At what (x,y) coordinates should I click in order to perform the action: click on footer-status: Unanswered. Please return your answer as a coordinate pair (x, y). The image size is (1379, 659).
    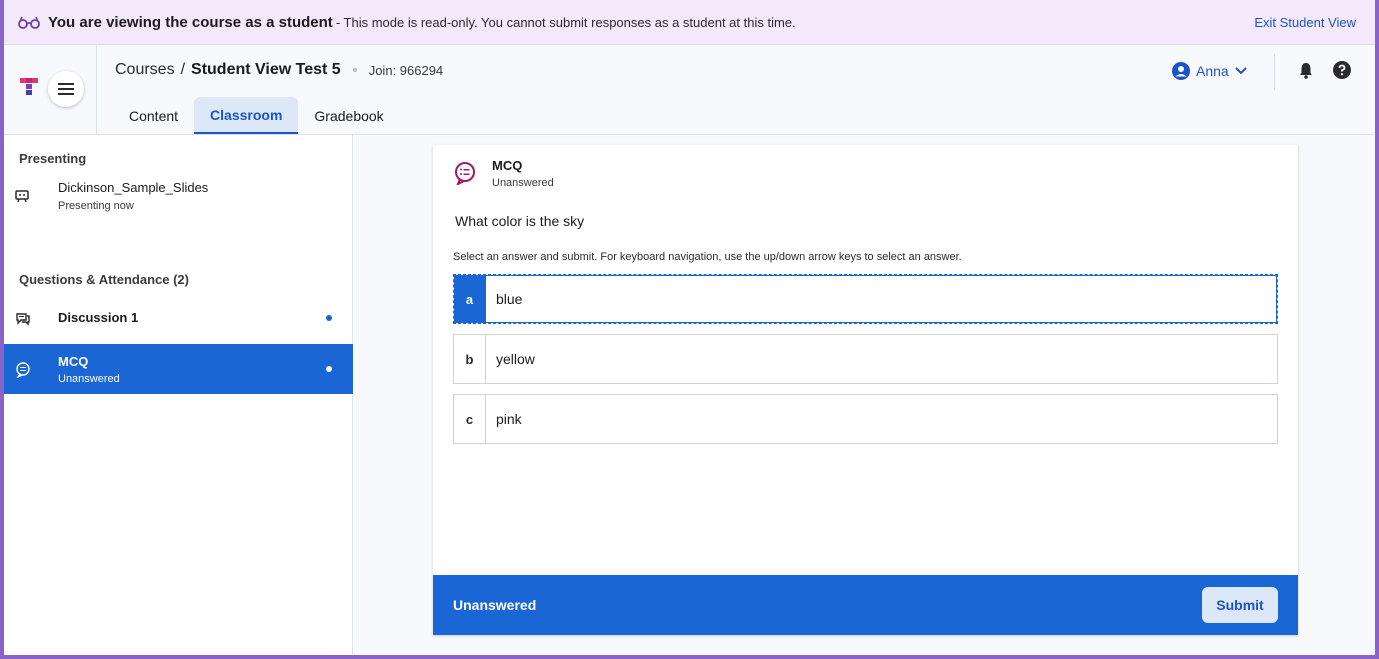
    Looking at the image, I should click on (495, 605).